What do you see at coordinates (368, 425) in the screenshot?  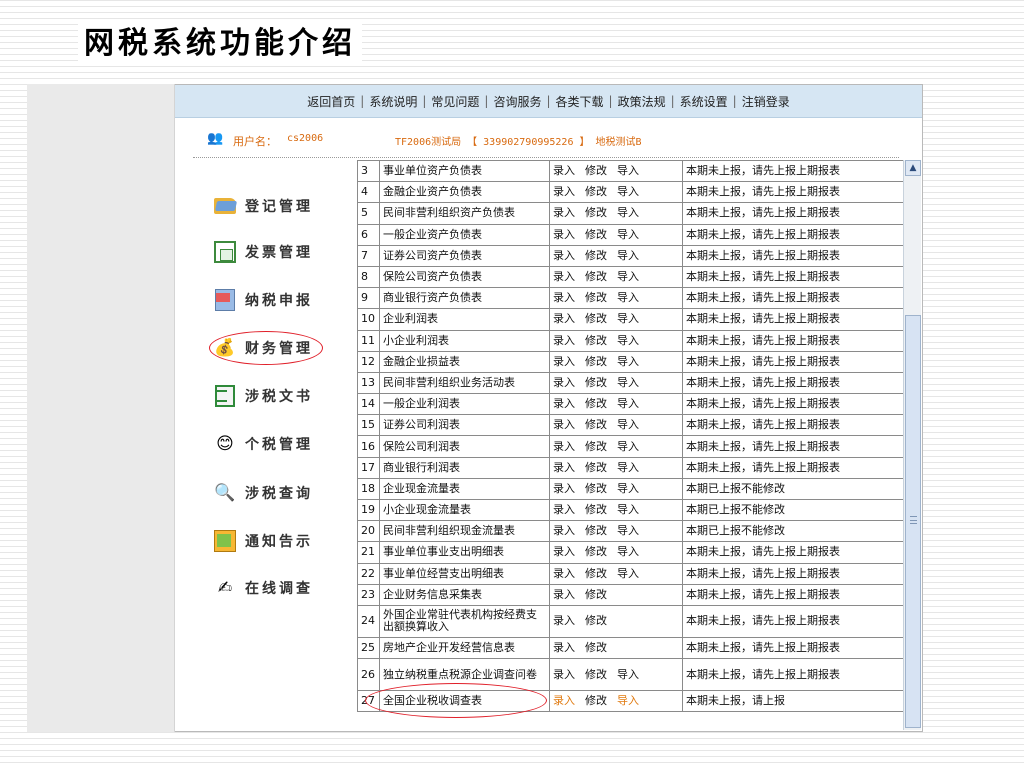 I see `row-number: 15` at bounding box center [368, 425].